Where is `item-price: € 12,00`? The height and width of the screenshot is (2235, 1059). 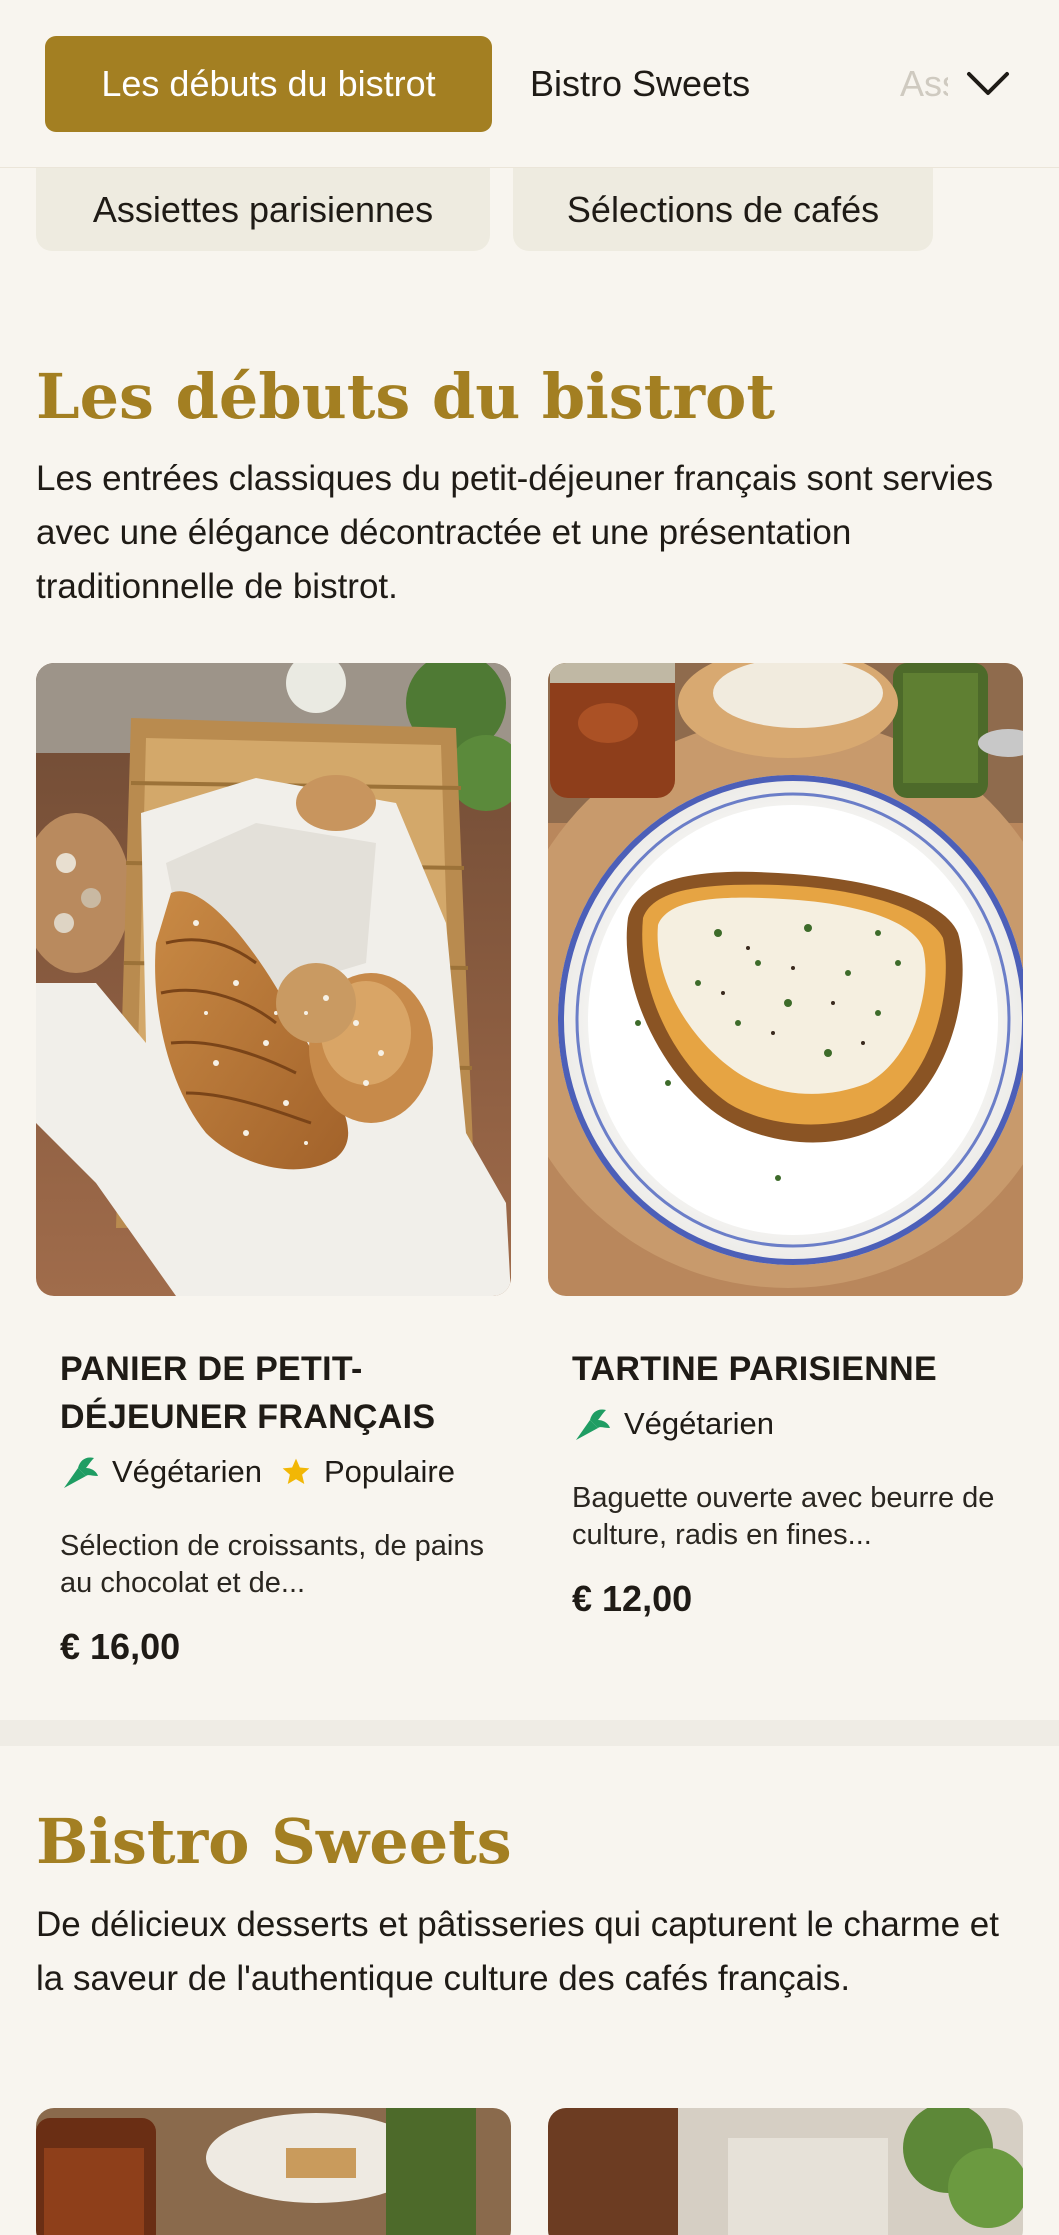
item-price: € 12,00 is located at coordinates (632, 1598).